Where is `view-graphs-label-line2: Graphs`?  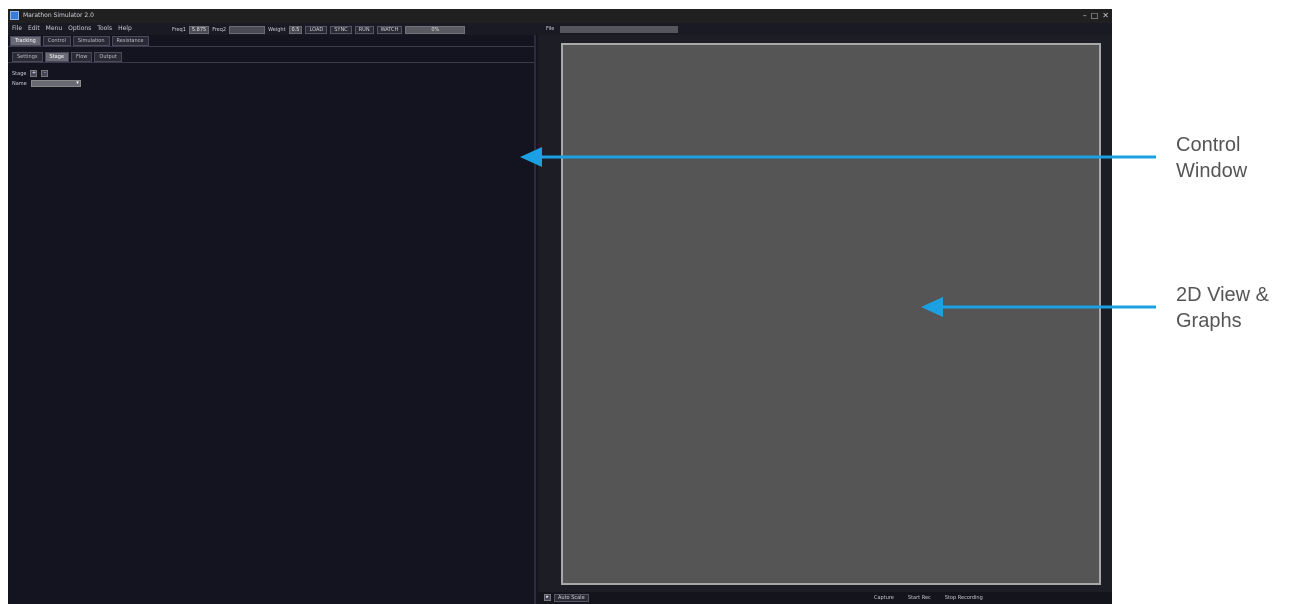
view-graphs-label-line2: Graphs is located at coordinates (1209, 321).